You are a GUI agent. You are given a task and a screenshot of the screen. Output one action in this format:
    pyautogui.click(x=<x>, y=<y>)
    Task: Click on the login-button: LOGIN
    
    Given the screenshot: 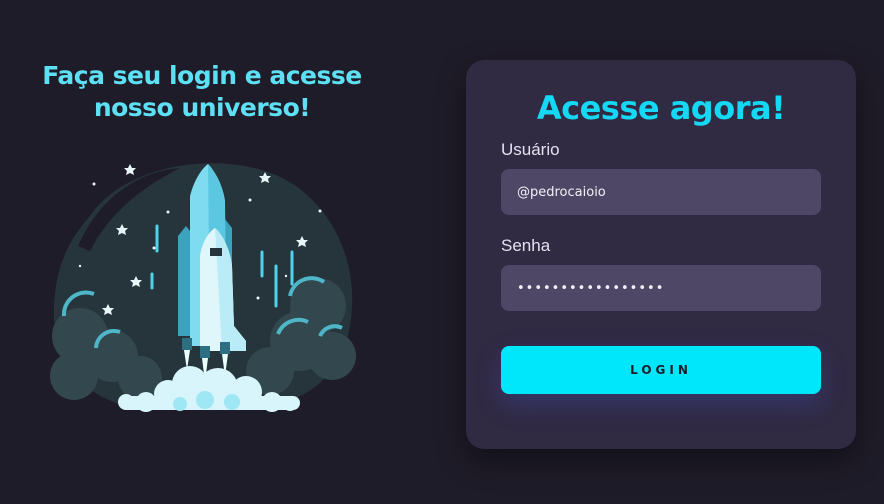 What is the action you would take?
    pyautogui.click(x=661, y=370)
    